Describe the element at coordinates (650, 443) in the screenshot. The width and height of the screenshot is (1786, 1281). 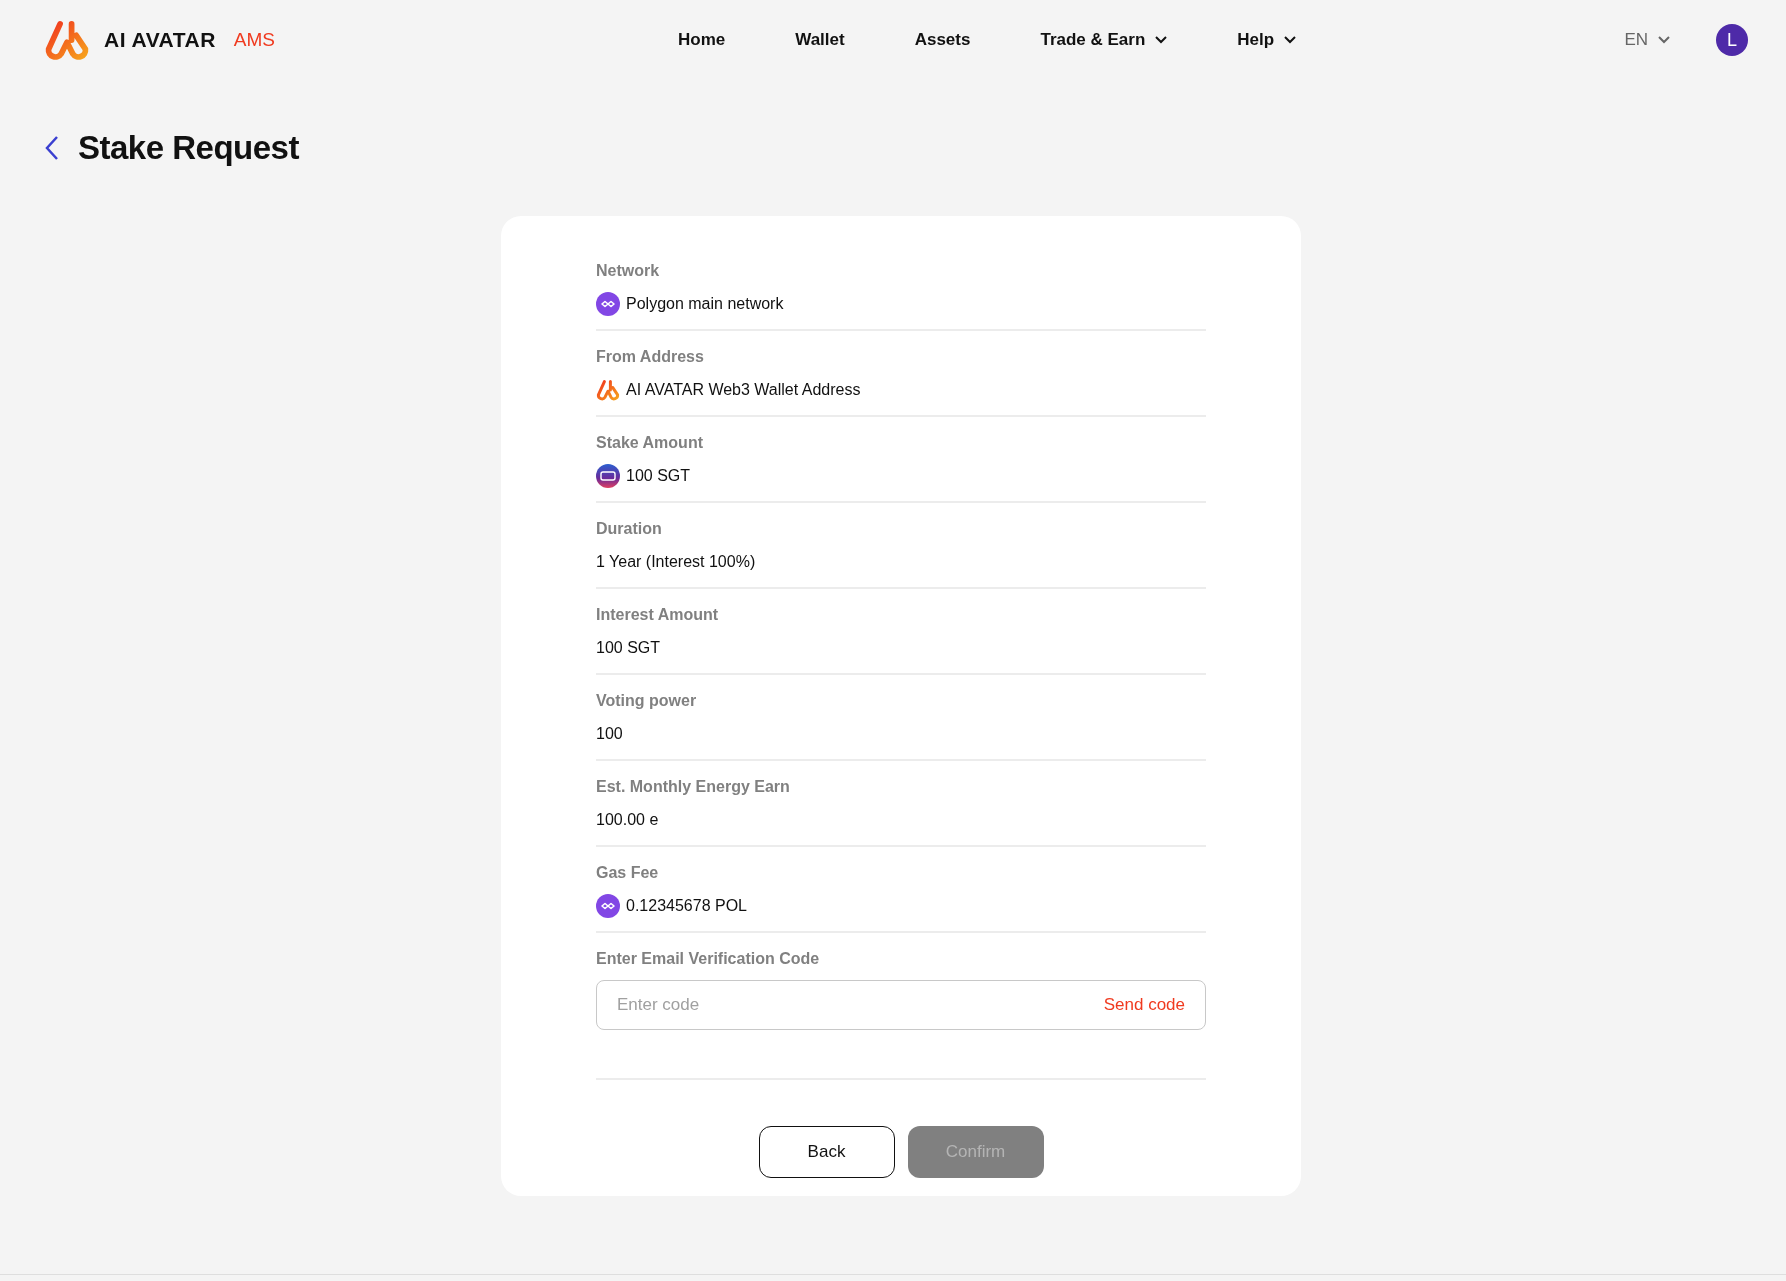
I see `field-label: Stake Amount` at that location.